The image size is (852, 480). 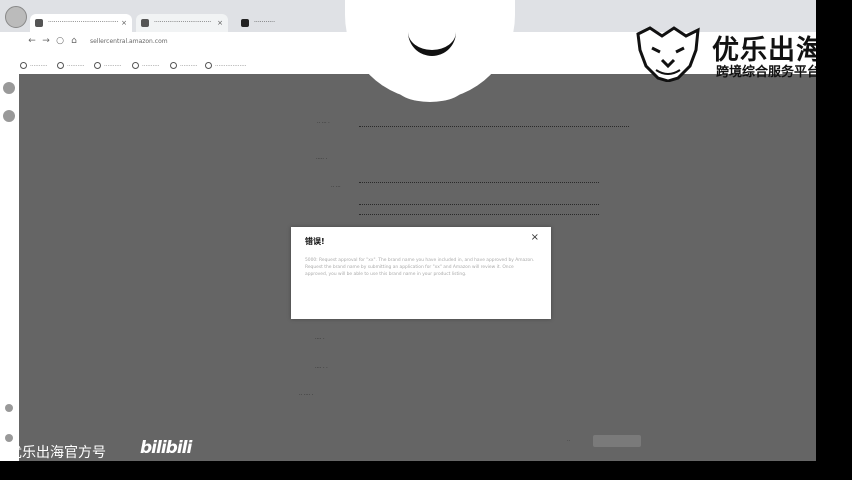 What do you see at coordinates (617, 441) in the screenshot?
I see `submit-button` at bounding box center [617, 441].